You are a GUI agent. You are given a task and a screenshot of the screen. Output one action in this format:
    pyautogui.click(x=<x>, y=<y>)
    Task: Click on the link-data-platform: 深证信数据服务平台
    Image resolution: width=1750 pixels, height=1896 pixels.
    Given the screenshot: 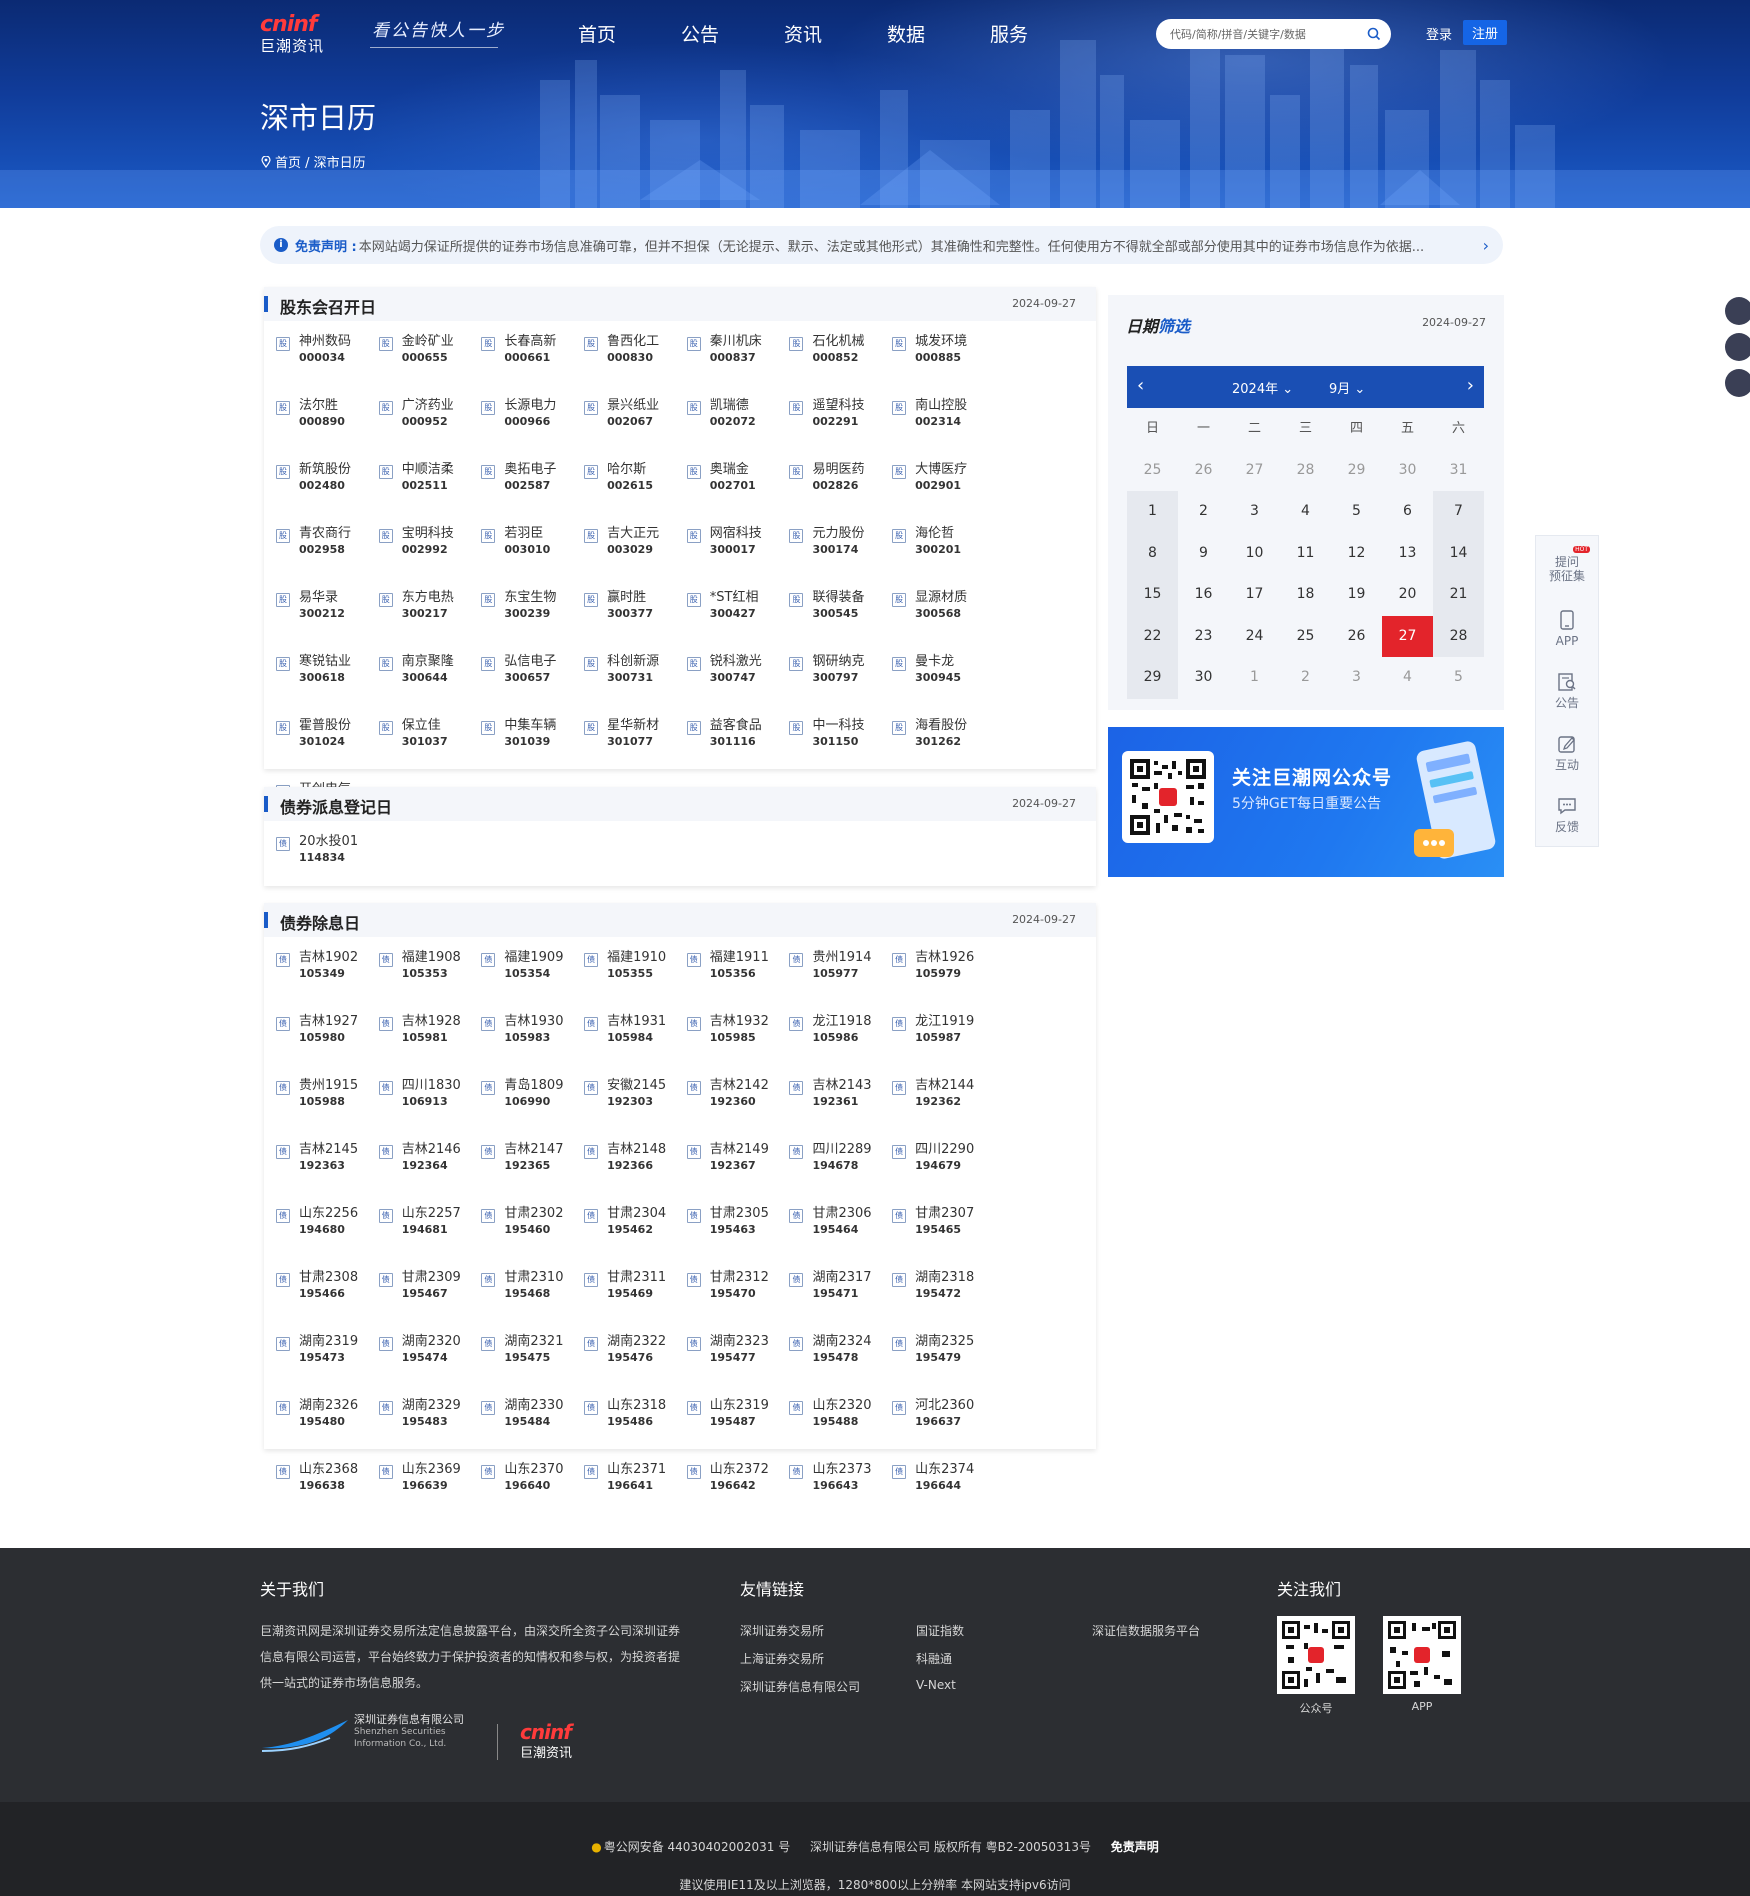 What is the action you would take?
    pyautogui.click(x=1146, y=1630)
    